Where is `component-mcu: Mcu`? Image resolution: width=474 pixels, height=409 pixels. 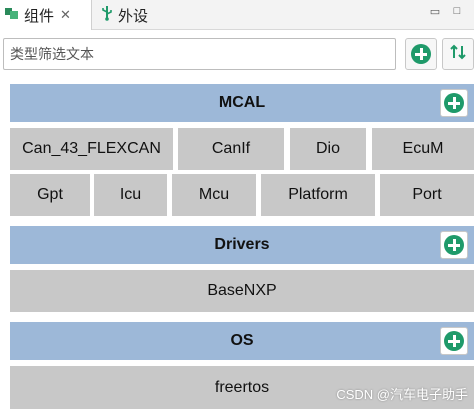 component-mcu: Mcu is located at coordinates (214, 195).